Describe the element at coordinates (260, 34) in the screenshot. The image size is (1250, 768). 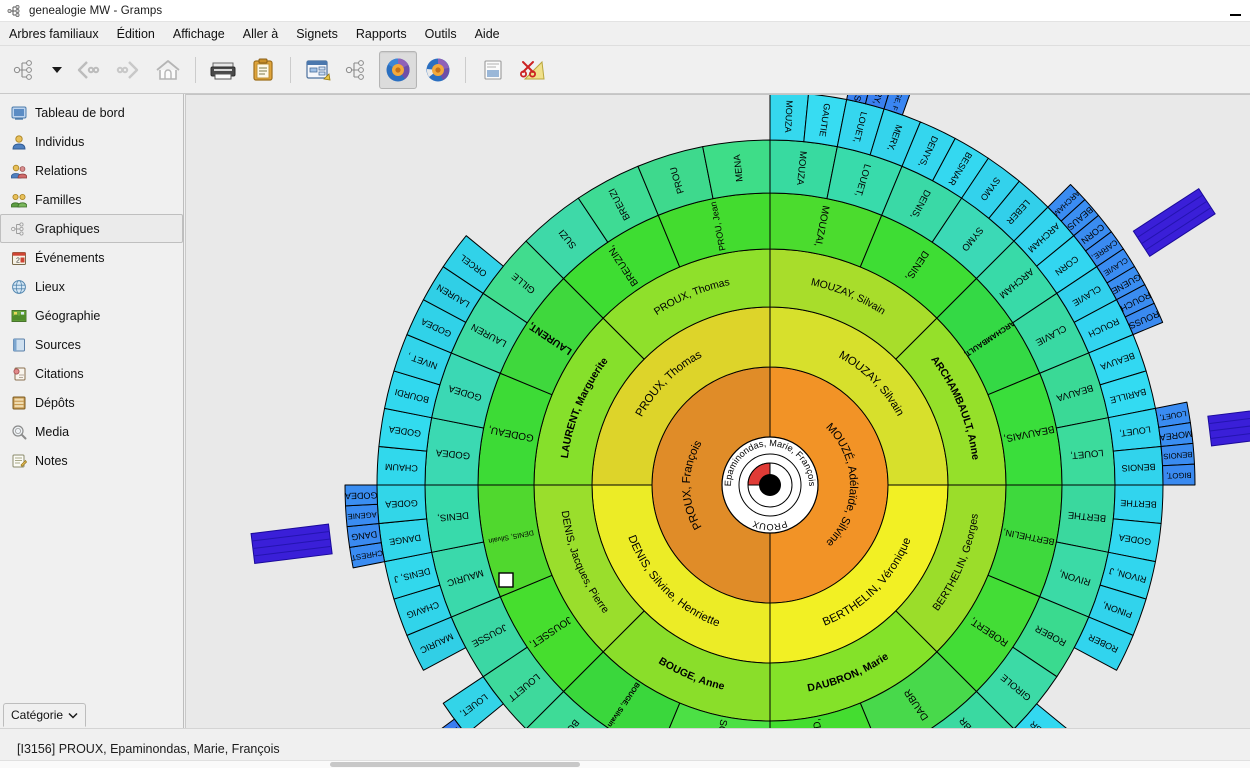
I see `menu-goto: Aller à` at that location.